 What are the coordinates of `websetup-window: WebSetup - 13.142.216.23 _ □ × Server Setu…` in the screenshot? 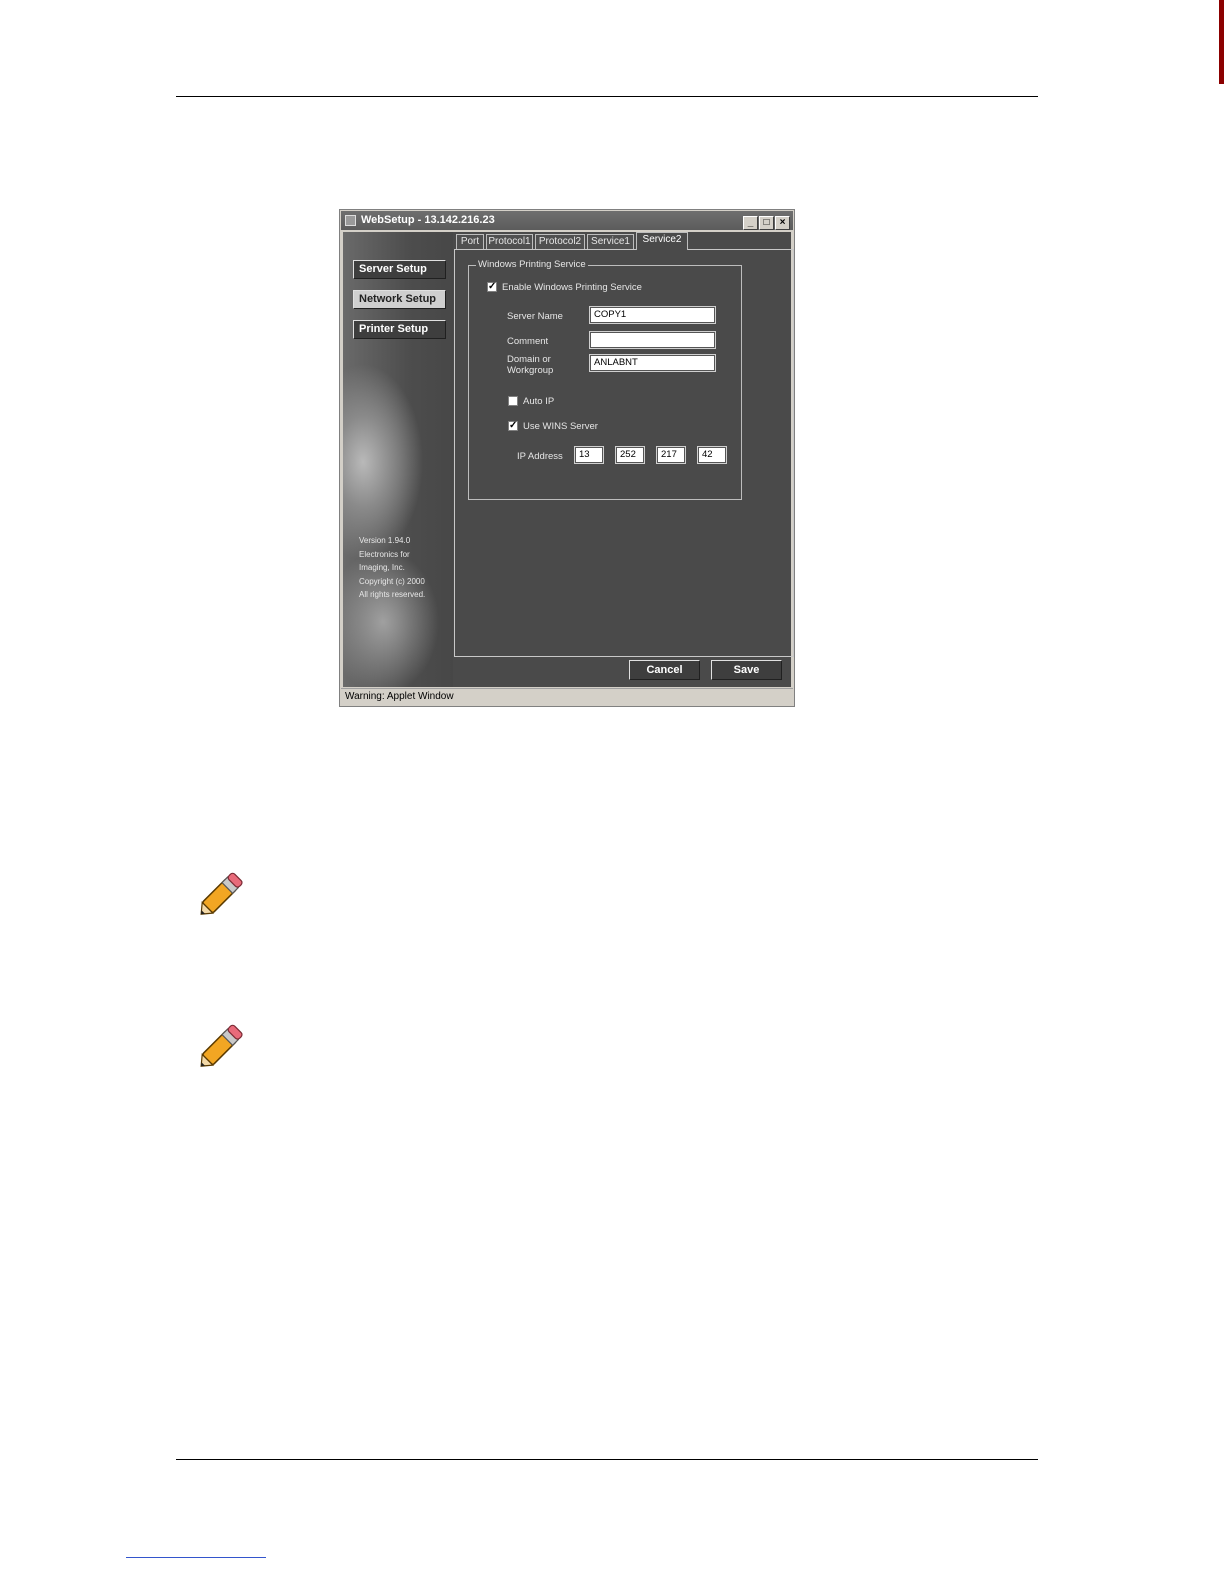 It's located at (567, 458).